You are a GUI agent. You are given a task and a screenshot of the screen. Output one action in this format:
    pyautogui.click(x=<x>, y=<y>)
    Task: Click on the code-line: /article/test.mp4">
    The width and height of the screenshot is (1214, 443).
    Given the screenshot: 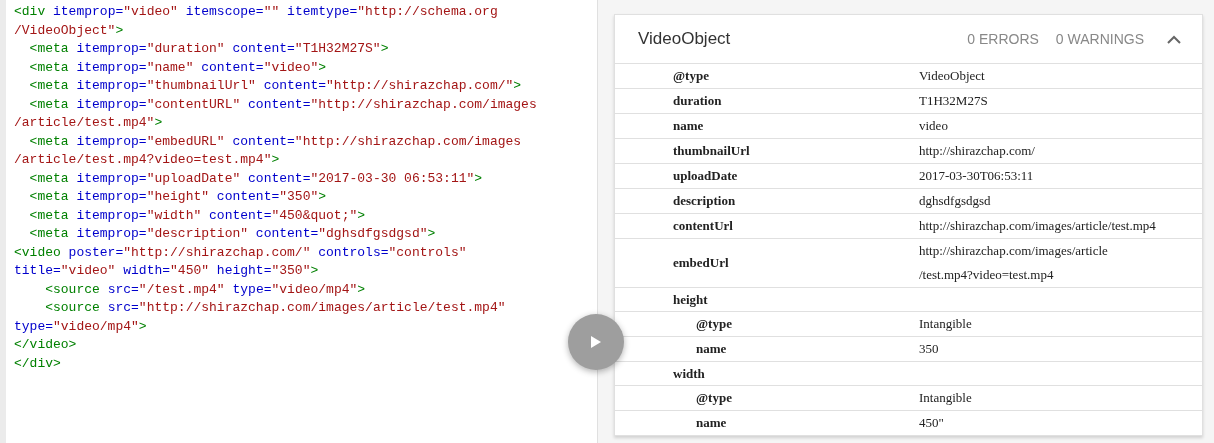 What is the action you would take?
    pyautogui.click(x=88, y=123)
    